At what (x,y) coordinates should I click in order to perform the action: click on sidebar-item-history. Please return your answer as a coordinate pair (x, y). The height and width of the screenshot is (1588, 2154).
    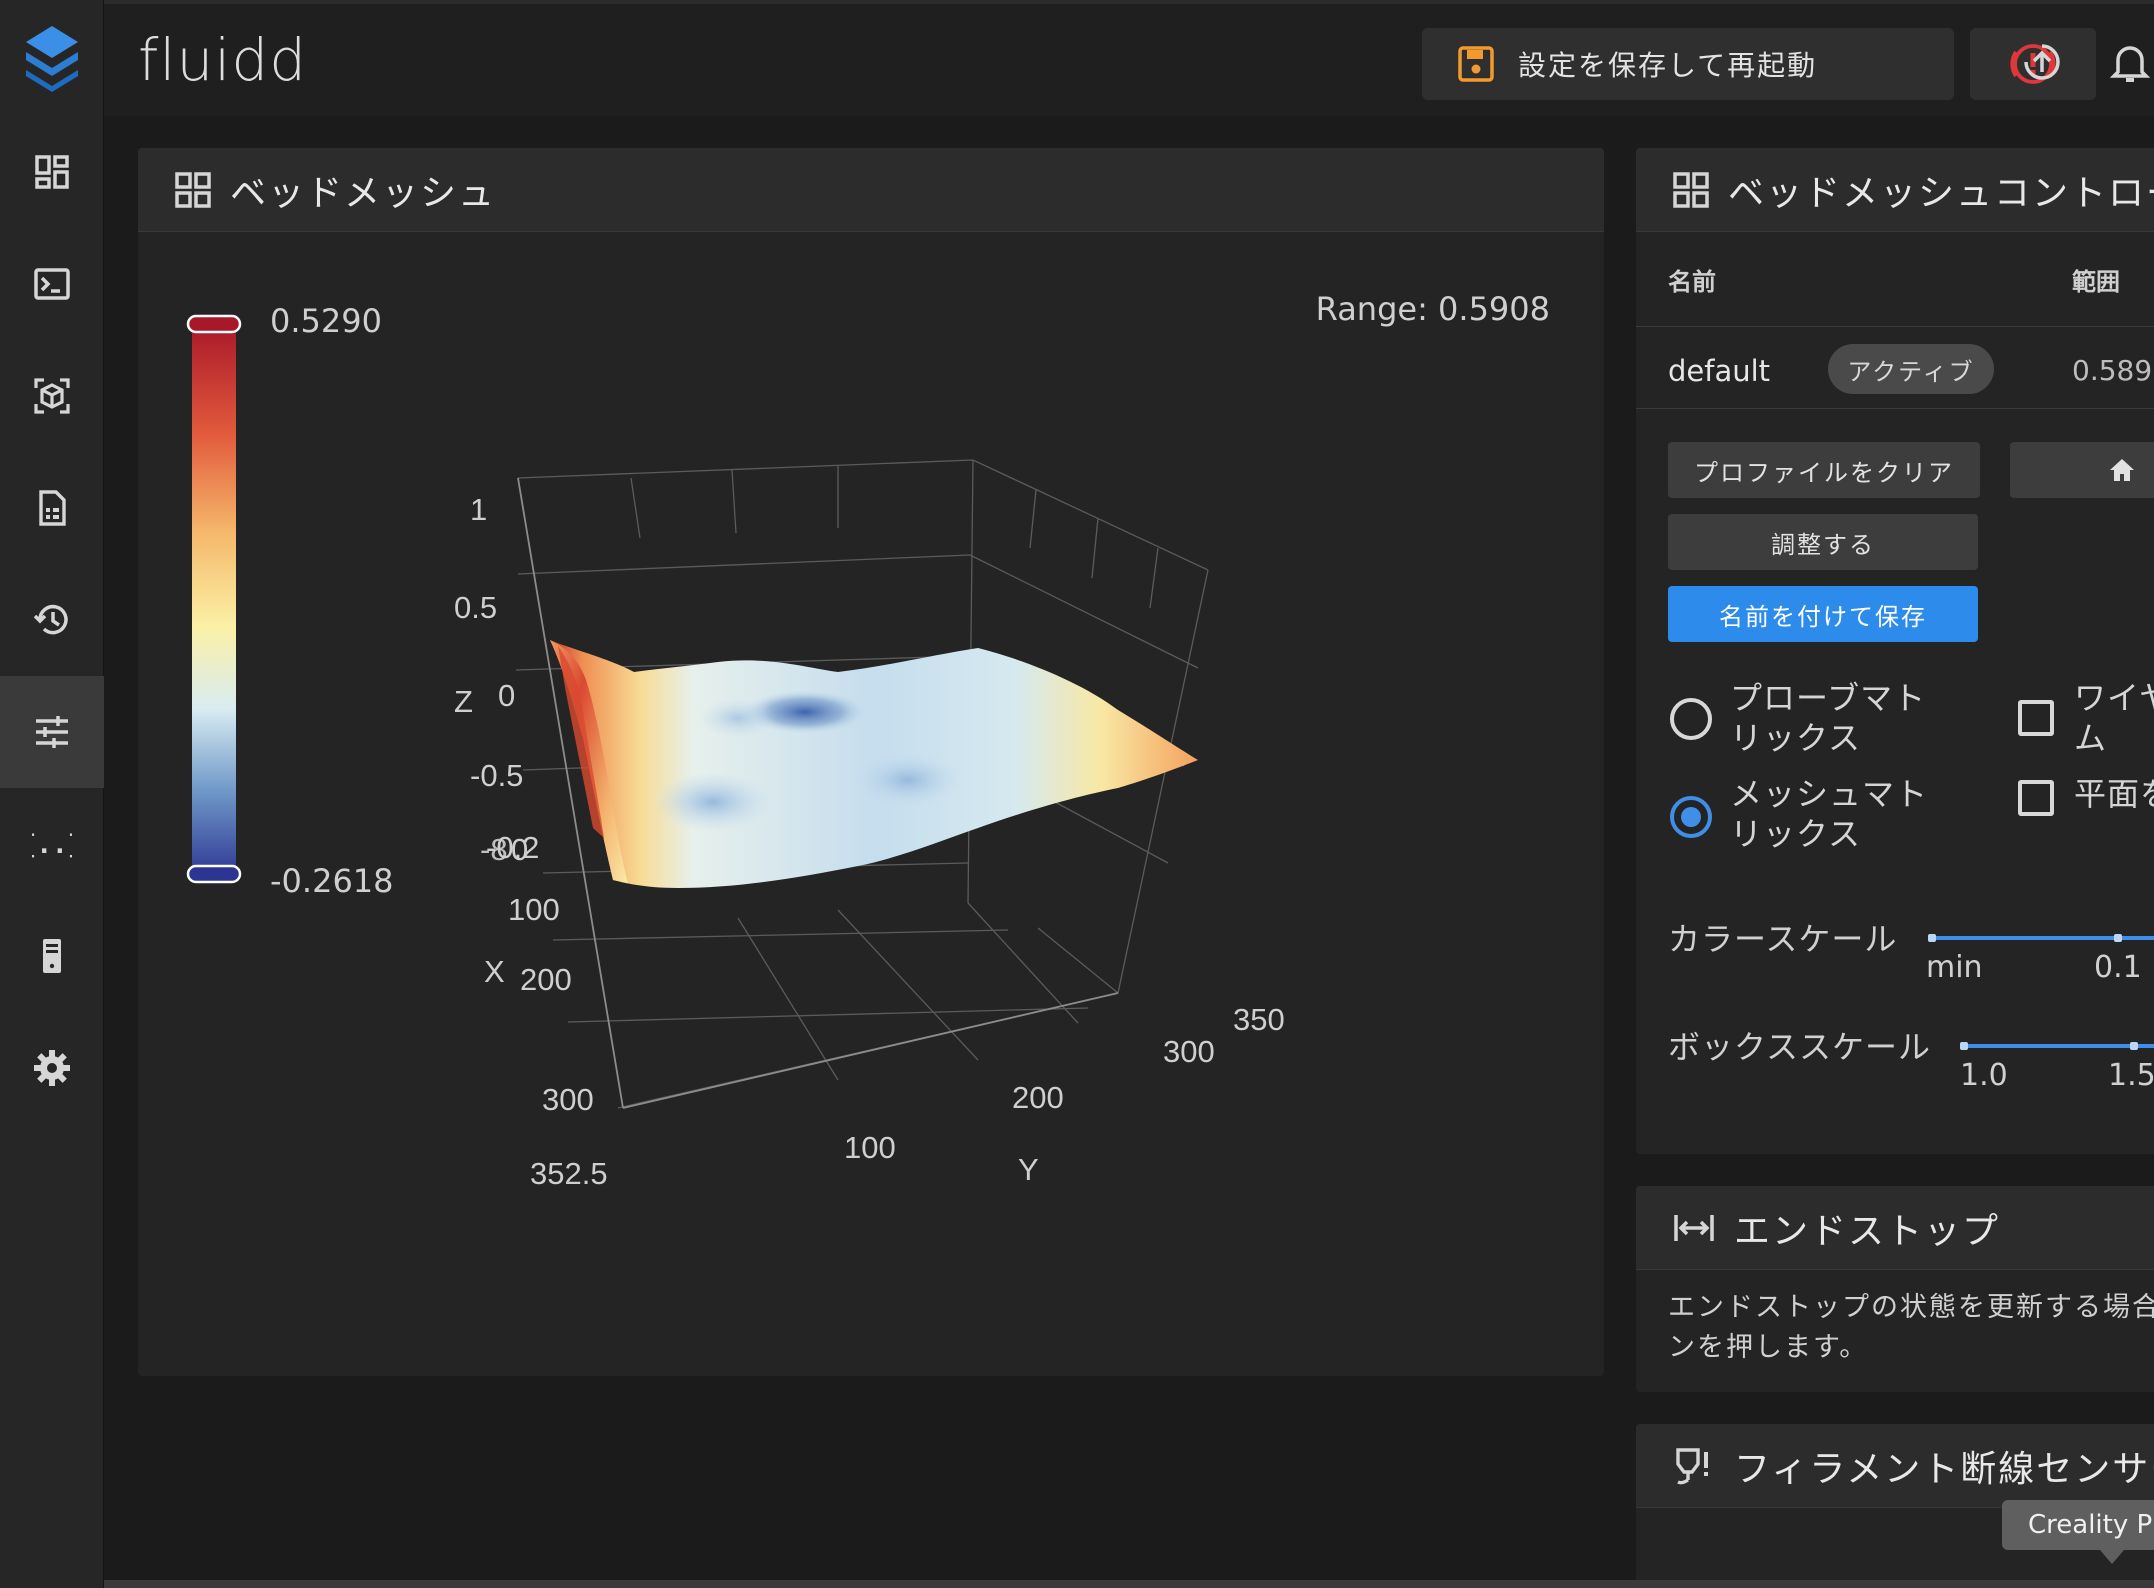
    Looking at the image, I should click on (52, 620).